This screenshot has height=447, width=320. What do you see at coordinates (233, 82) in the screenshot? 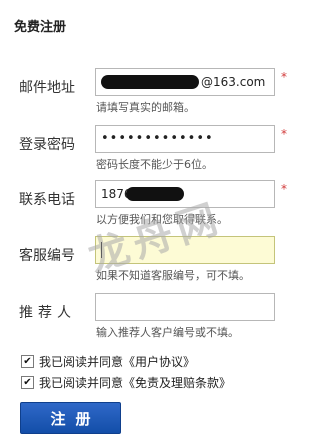
I see `email-field-value: @163.com` at bounding box center [233, 82].